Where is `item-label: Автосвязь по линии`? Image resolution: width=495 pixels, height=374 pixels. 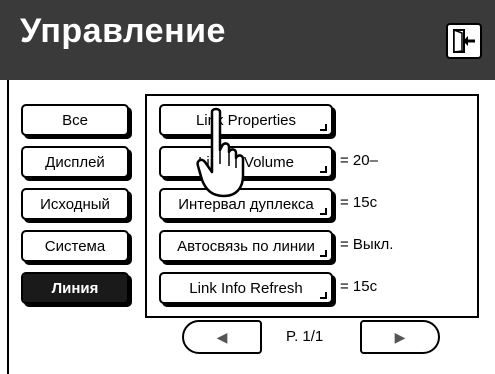
item-label: Автосвязь по линии is located at coordinates (246, 246).